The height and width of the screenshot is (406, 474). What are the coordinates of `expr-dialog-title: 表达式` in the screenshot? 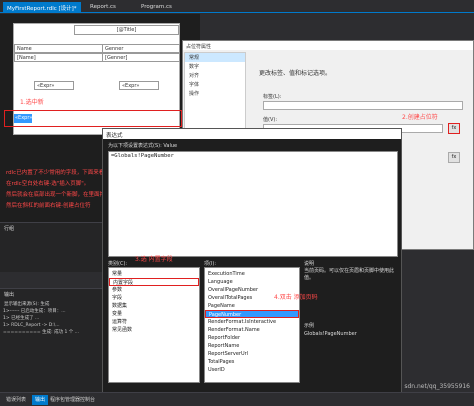 It's located at (252, 134).